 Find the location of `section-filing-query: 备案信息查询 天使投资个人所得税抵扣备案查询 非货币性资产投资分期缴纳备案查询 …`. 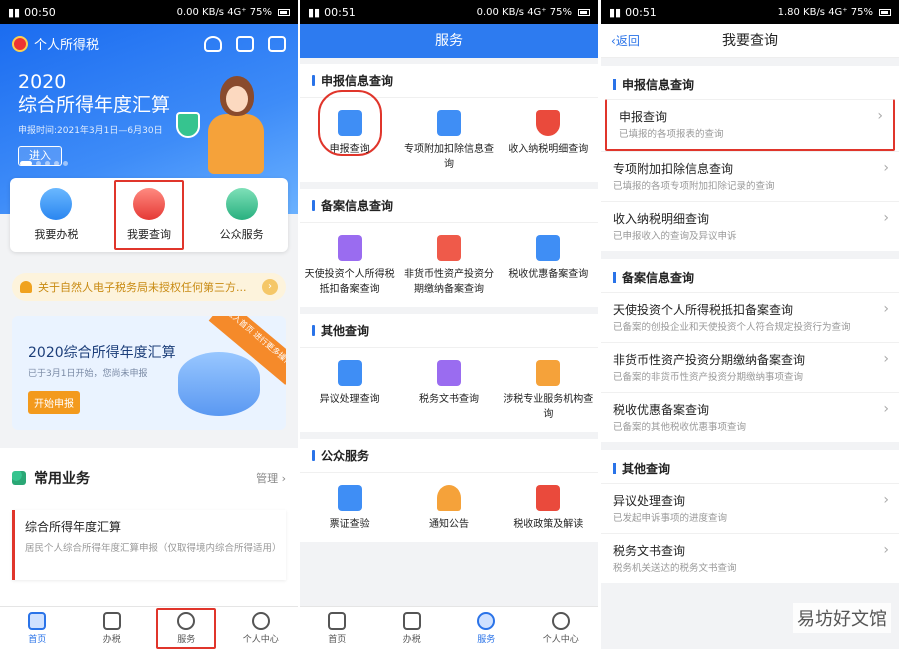

section-filing-query: 备案信息查询 天使投资个人所得税抵扣备案查询 非货币性资产投资分期缴纳备案查询 … is located at coordinates (449, 248).